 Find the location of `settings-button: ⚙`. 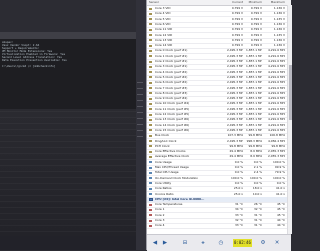

settings-button: ⚙ is located at coordinates (263, 243).